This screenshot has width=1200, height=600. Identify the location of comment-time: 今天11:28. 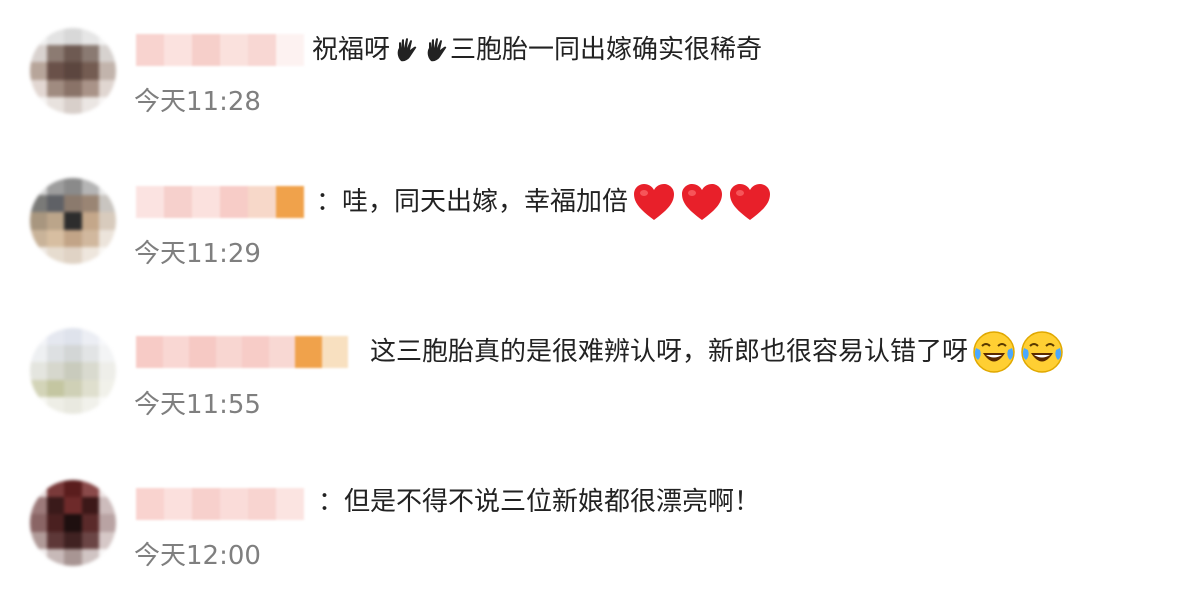
(197, 102).